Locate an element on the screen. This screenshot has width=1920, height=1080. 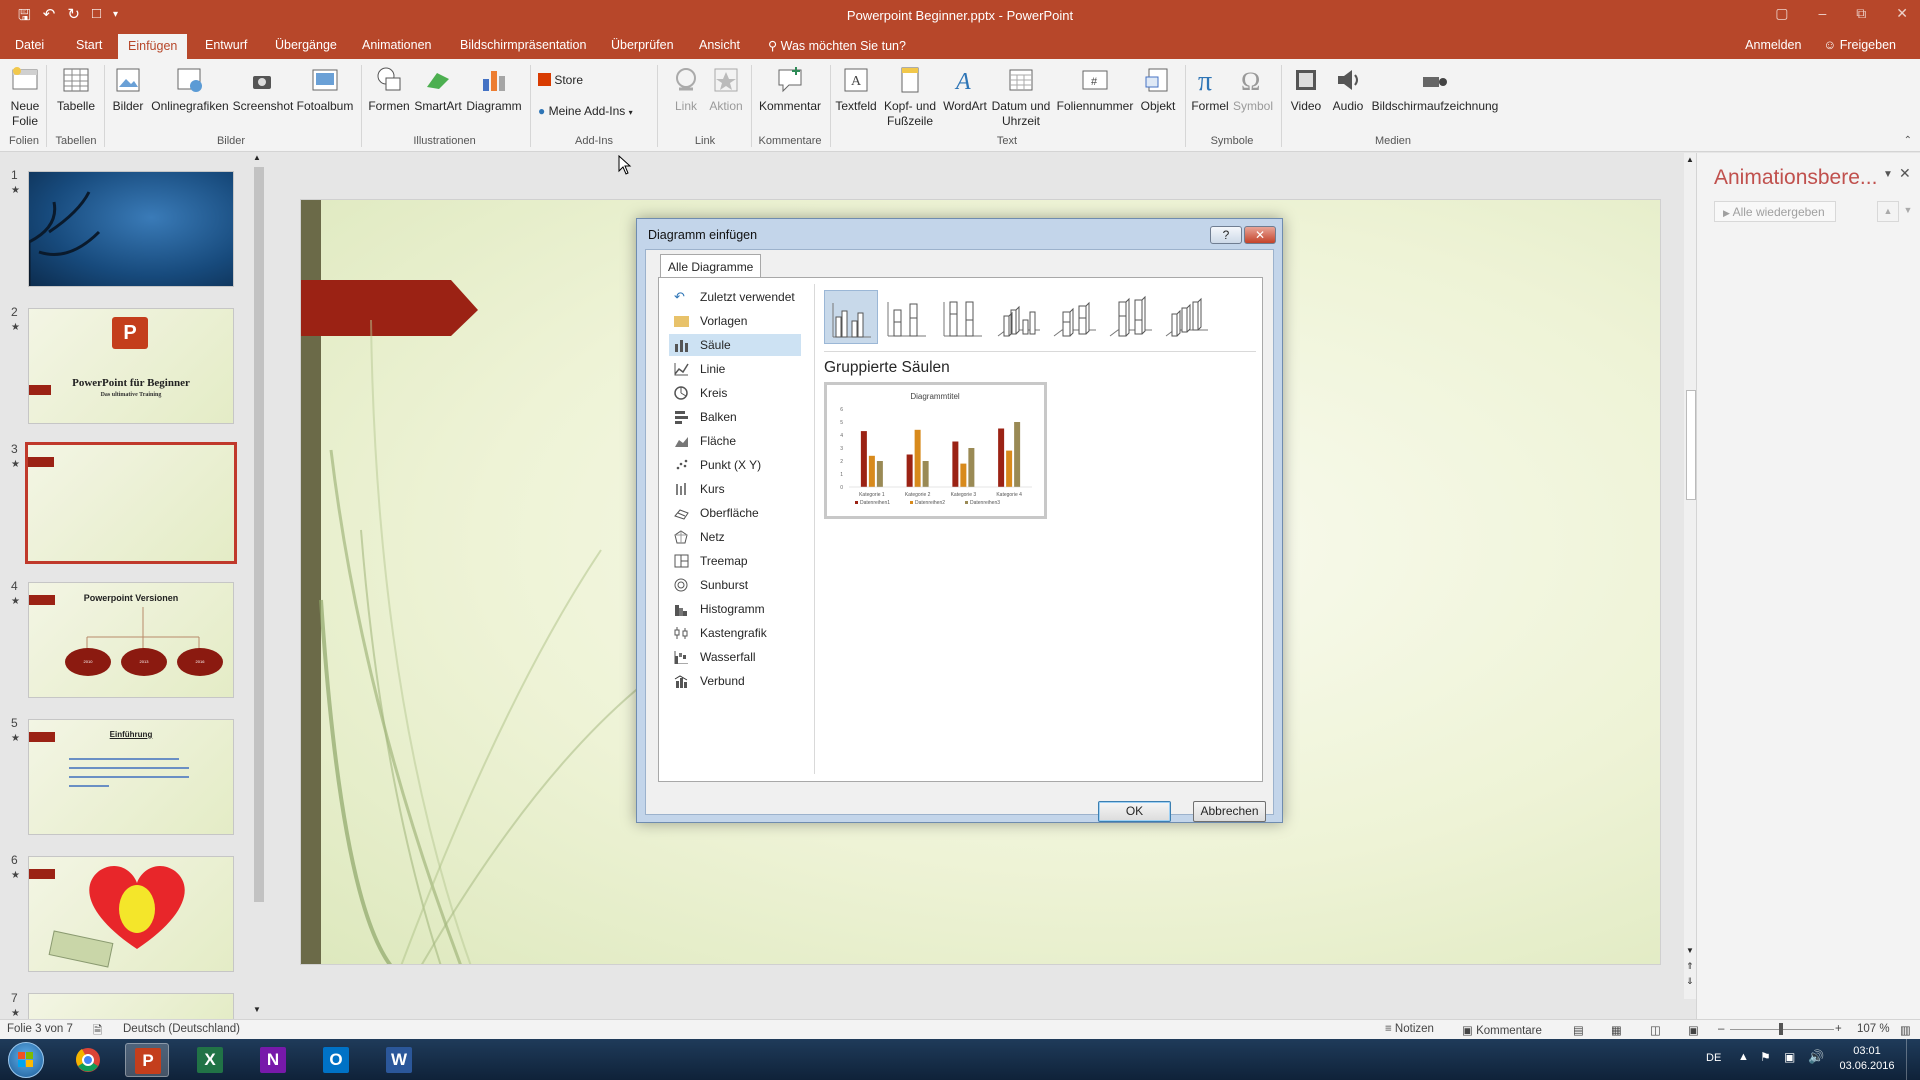
slide-number-button: # Foliennummer is located at coordinates (1095, 89).